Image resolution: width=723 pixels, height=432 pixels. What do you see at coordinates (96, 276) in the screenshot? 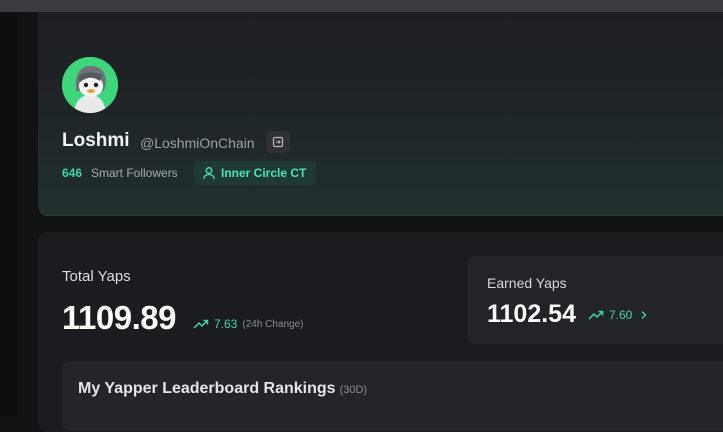
I see `total-yaps-label: Total Yaps` at bounding box center [96, 276].